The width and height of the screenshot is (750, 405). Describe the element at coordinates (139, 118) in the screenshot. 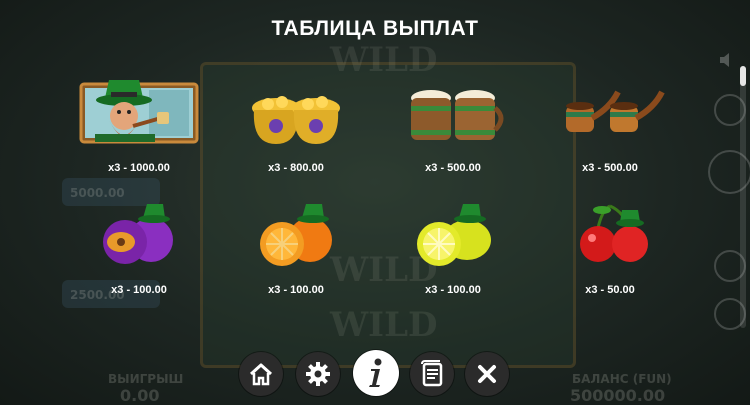

I see `leprechaun-symbol` at that location.